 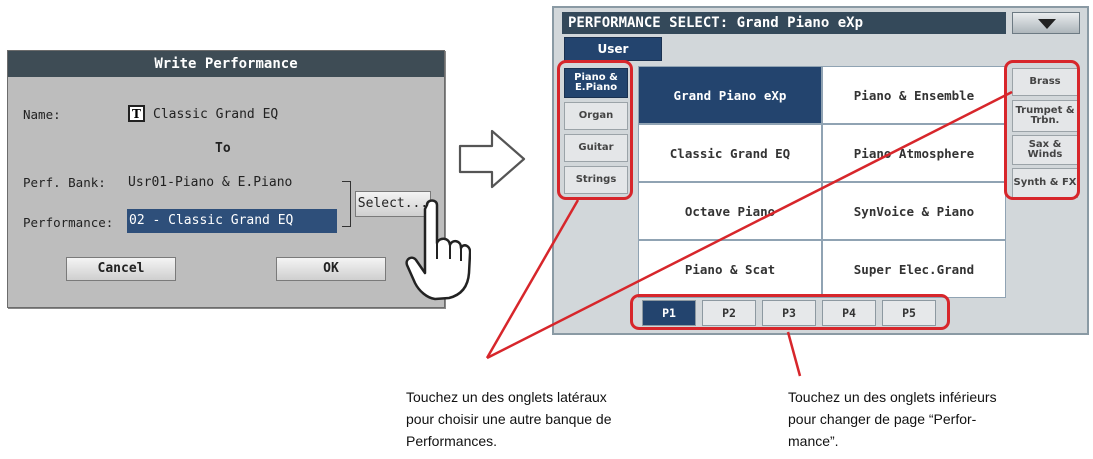 I want to click on caption-right-line: pour changer de page “Perfor-, so click(x=882, y=419).